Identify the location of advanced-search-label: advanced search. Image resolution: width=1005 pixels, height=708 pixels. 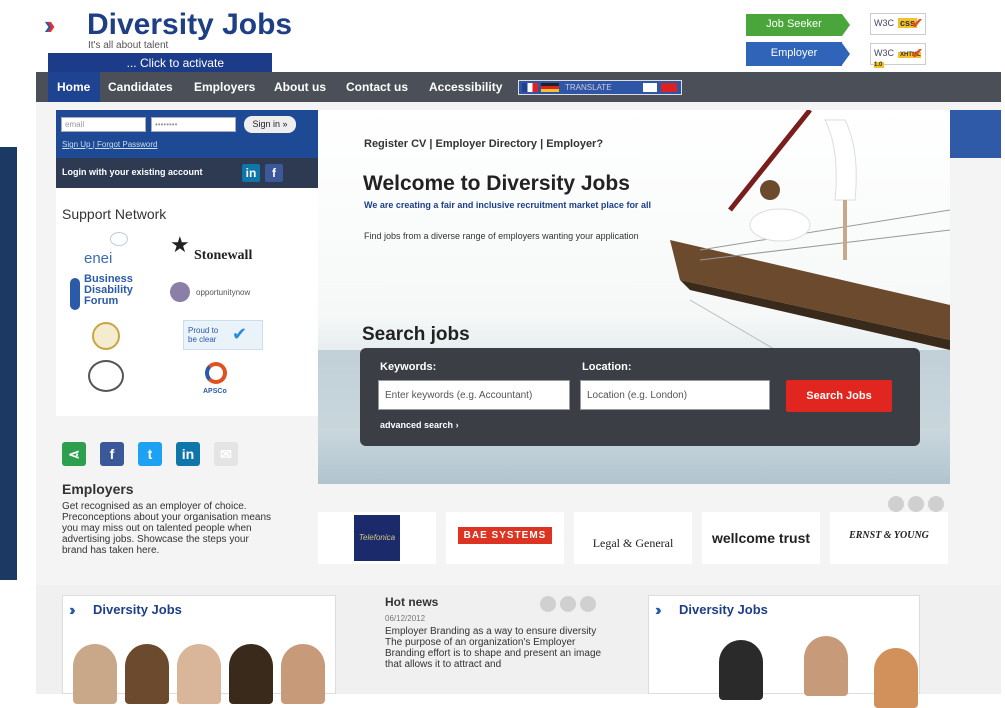
(417, 425).